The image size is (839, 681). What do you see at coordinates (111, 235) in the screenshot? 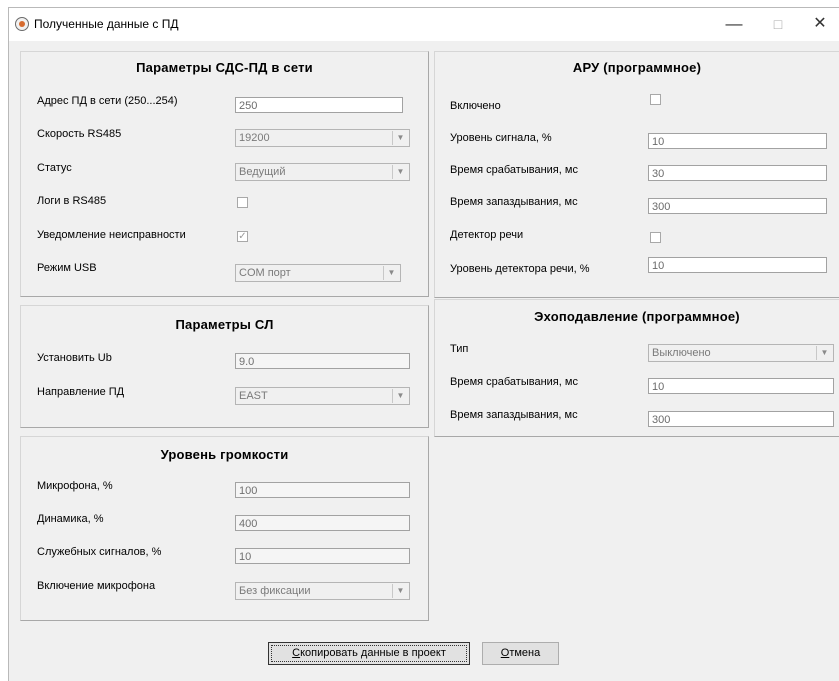
I see `fault-label: Уведомление неисправности` at bounding box center [111, 235].